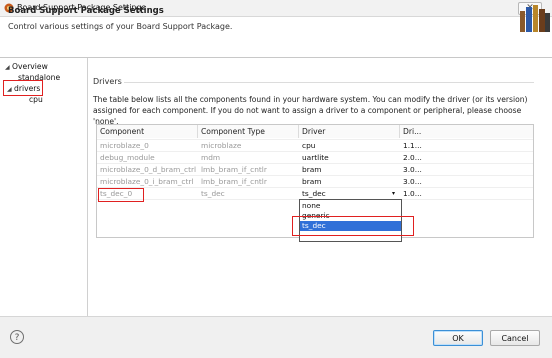 This screenshot has height=358, width=552. Describe the element at coordinates (535, 18) in the screenshot. I see `books-icon` at that location.